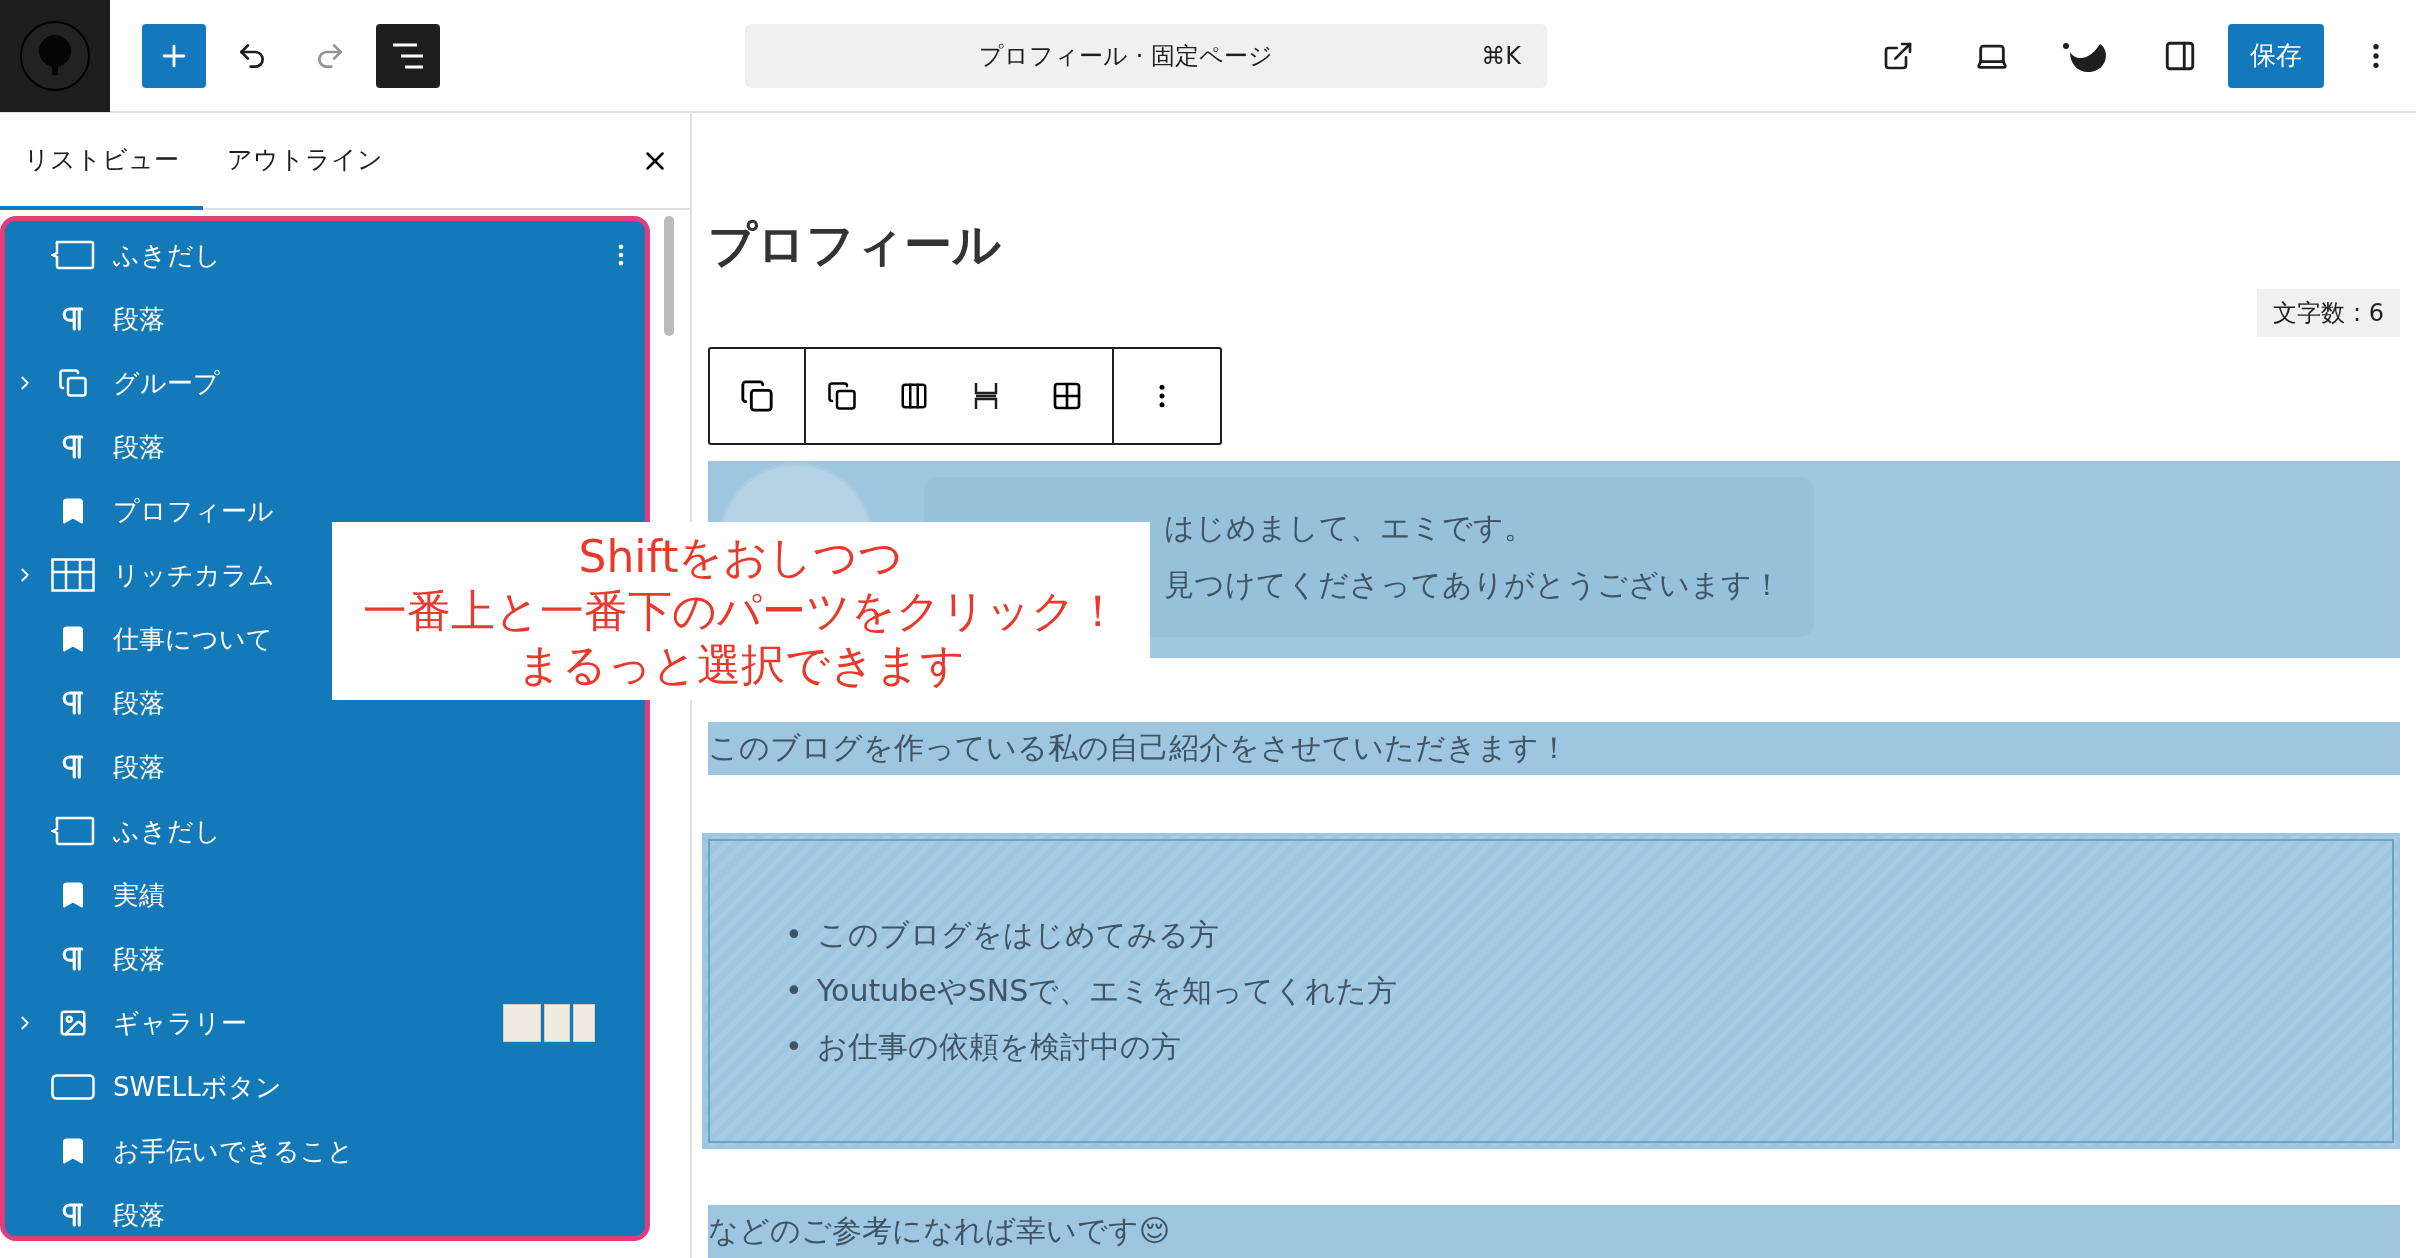  Describe the element at coordinates (73, 383) in the screenshot. I see `group-icon` at that location.